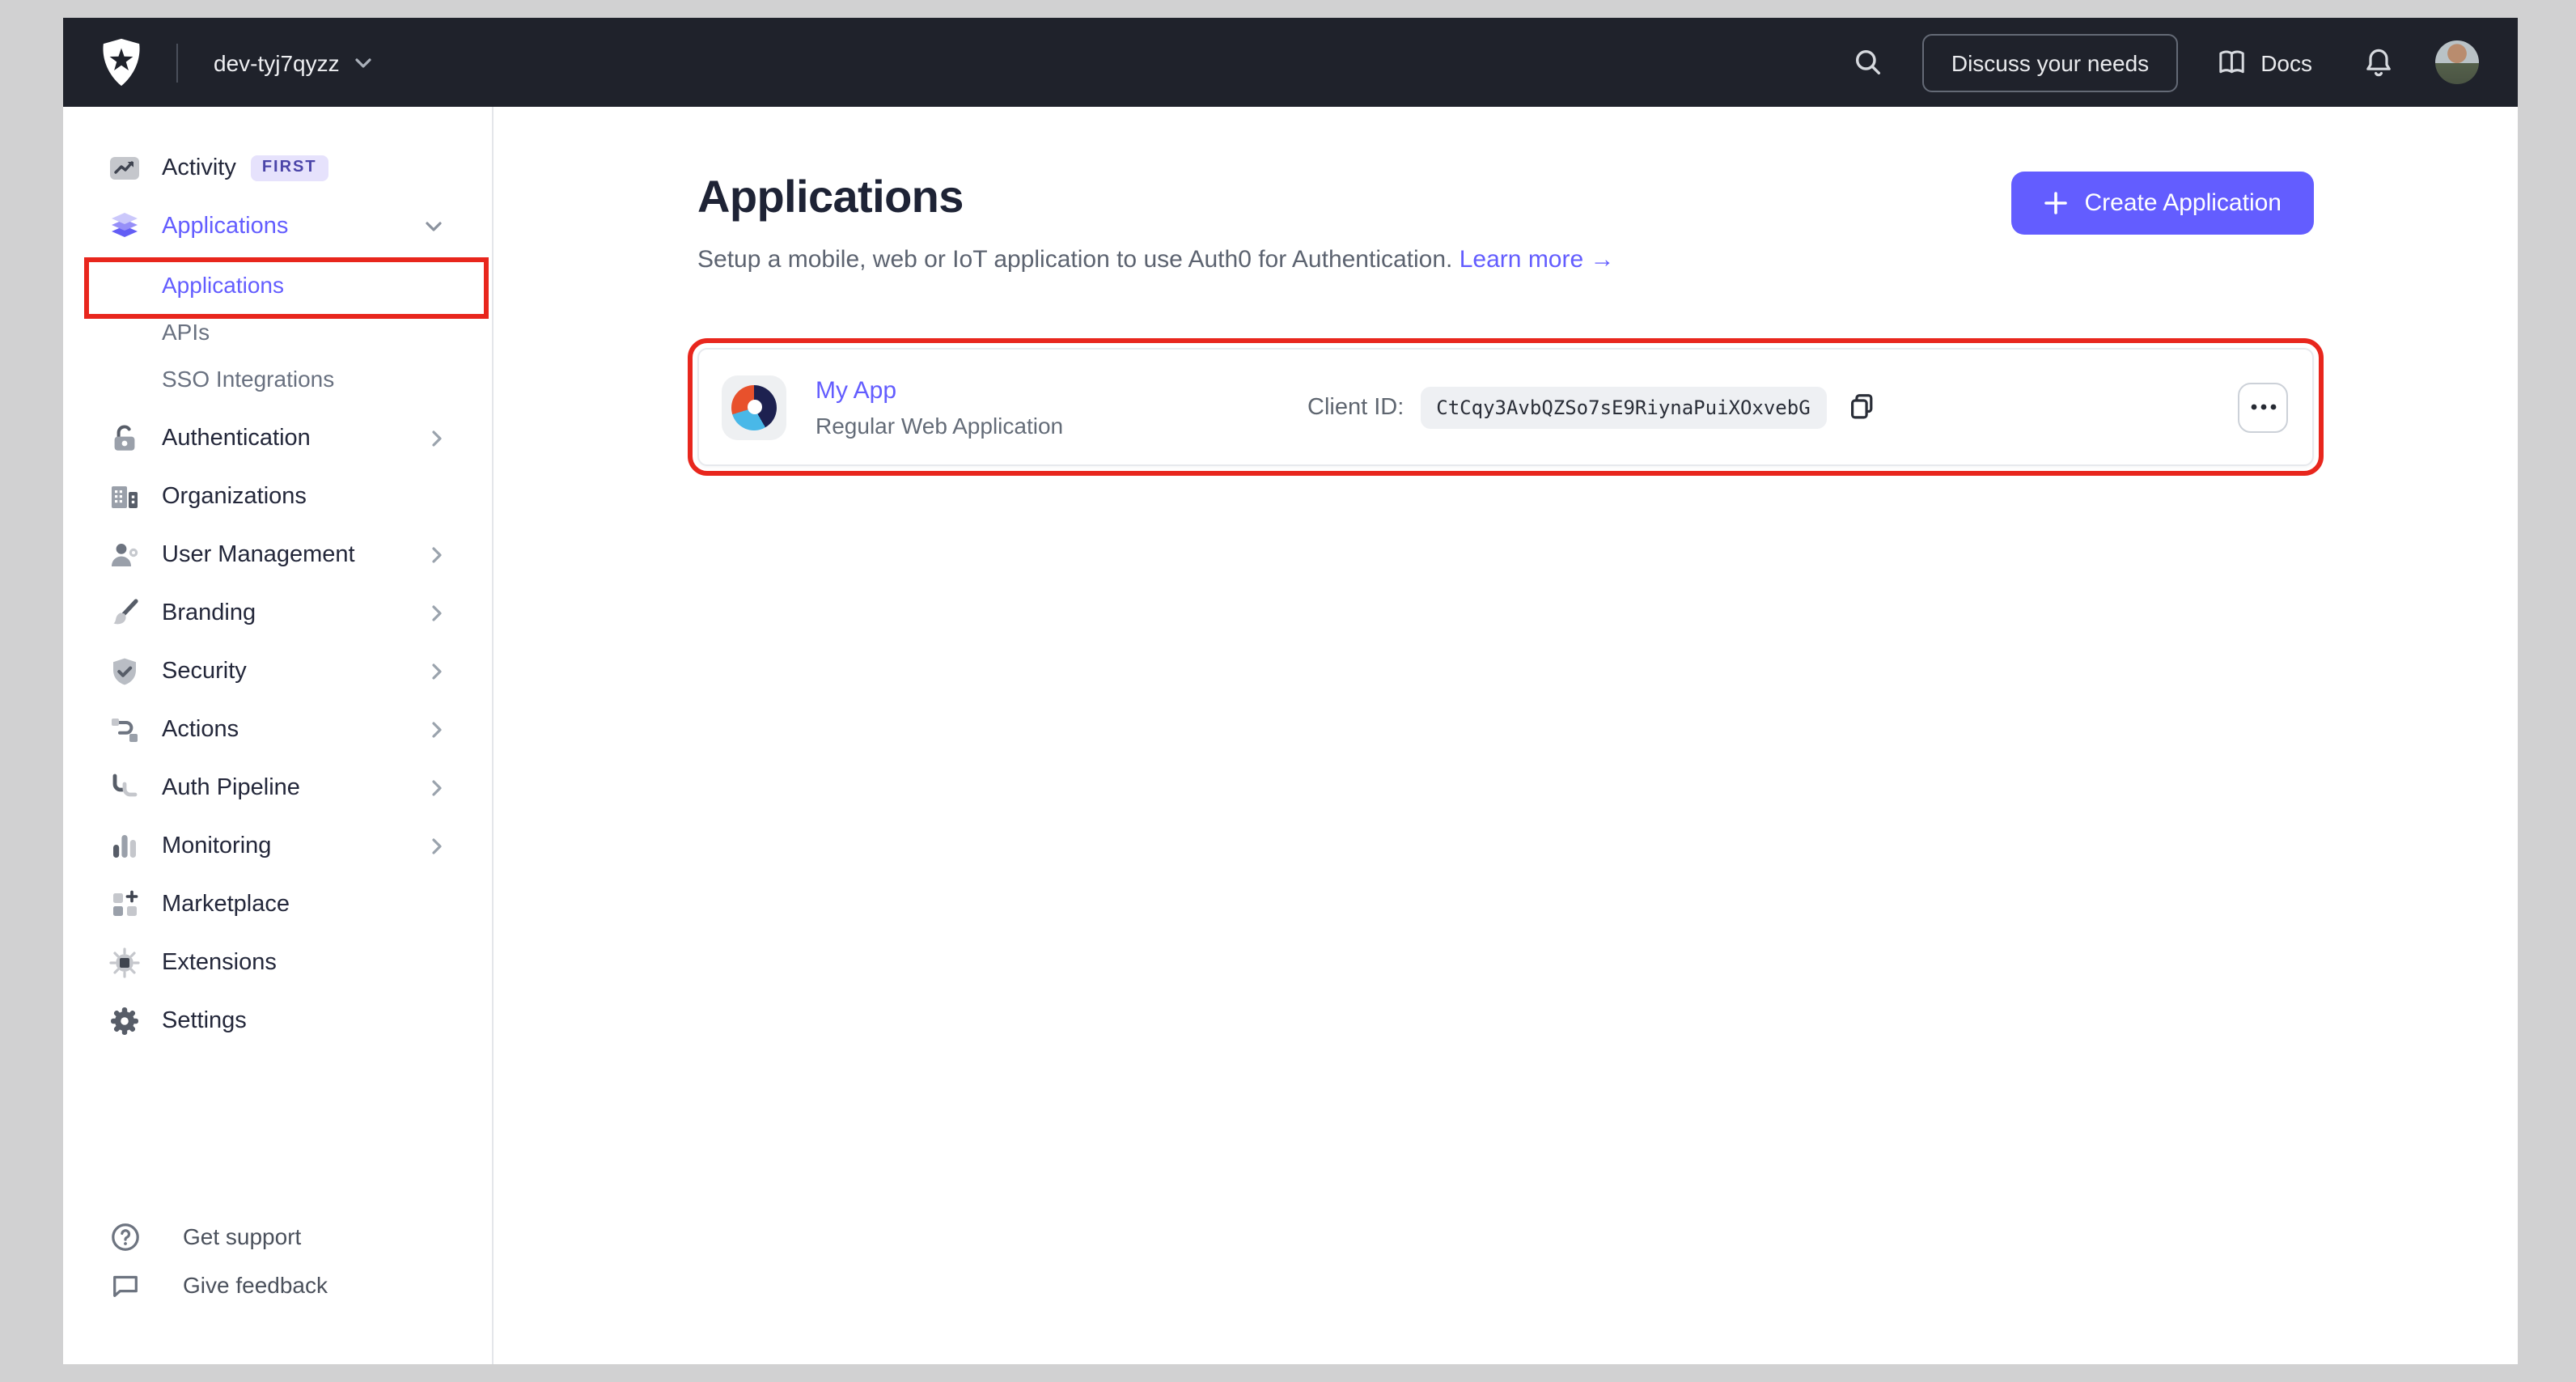 The width and height of the screenshot is (2576, 1382). What do you see at coordinates (124, 226) in the screenshot?
I see `applications-icon` at bounding box center [124, 226].